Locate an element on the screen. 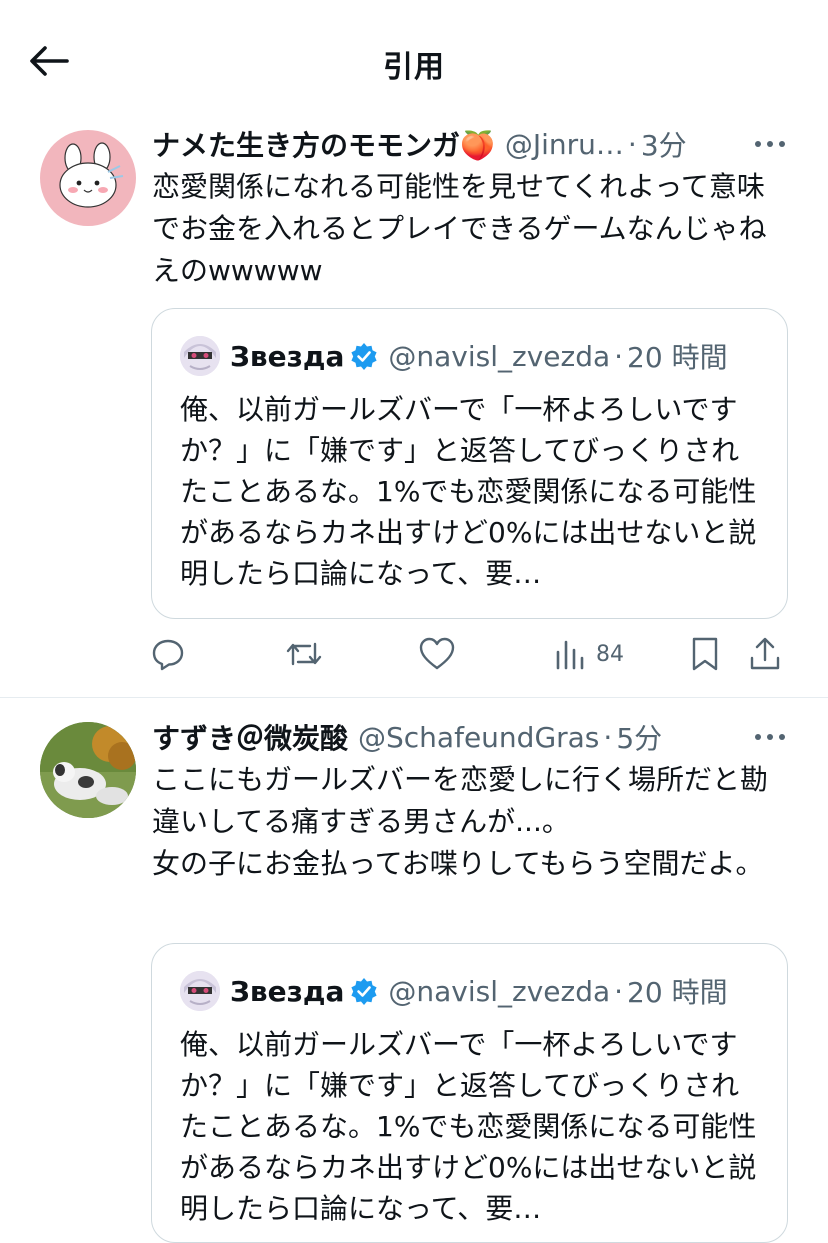  display-name: ナメた生き方のモモンガ🍑 is located at coordinates (323, 144).